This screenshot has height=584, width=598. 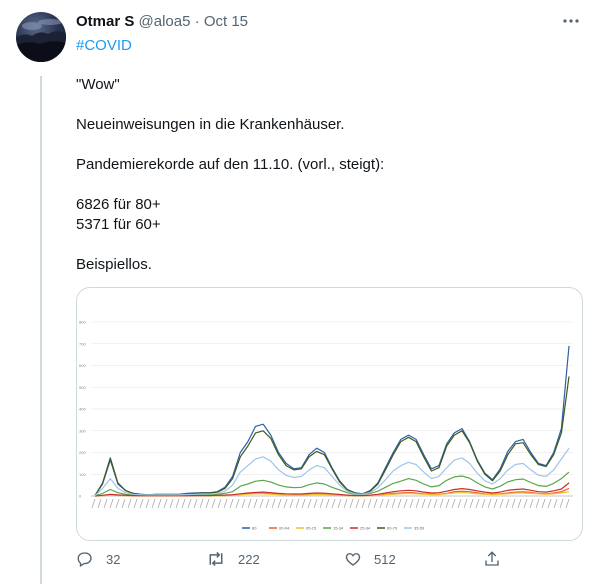 I want to click on more-icon, so click(x=571, y=23).